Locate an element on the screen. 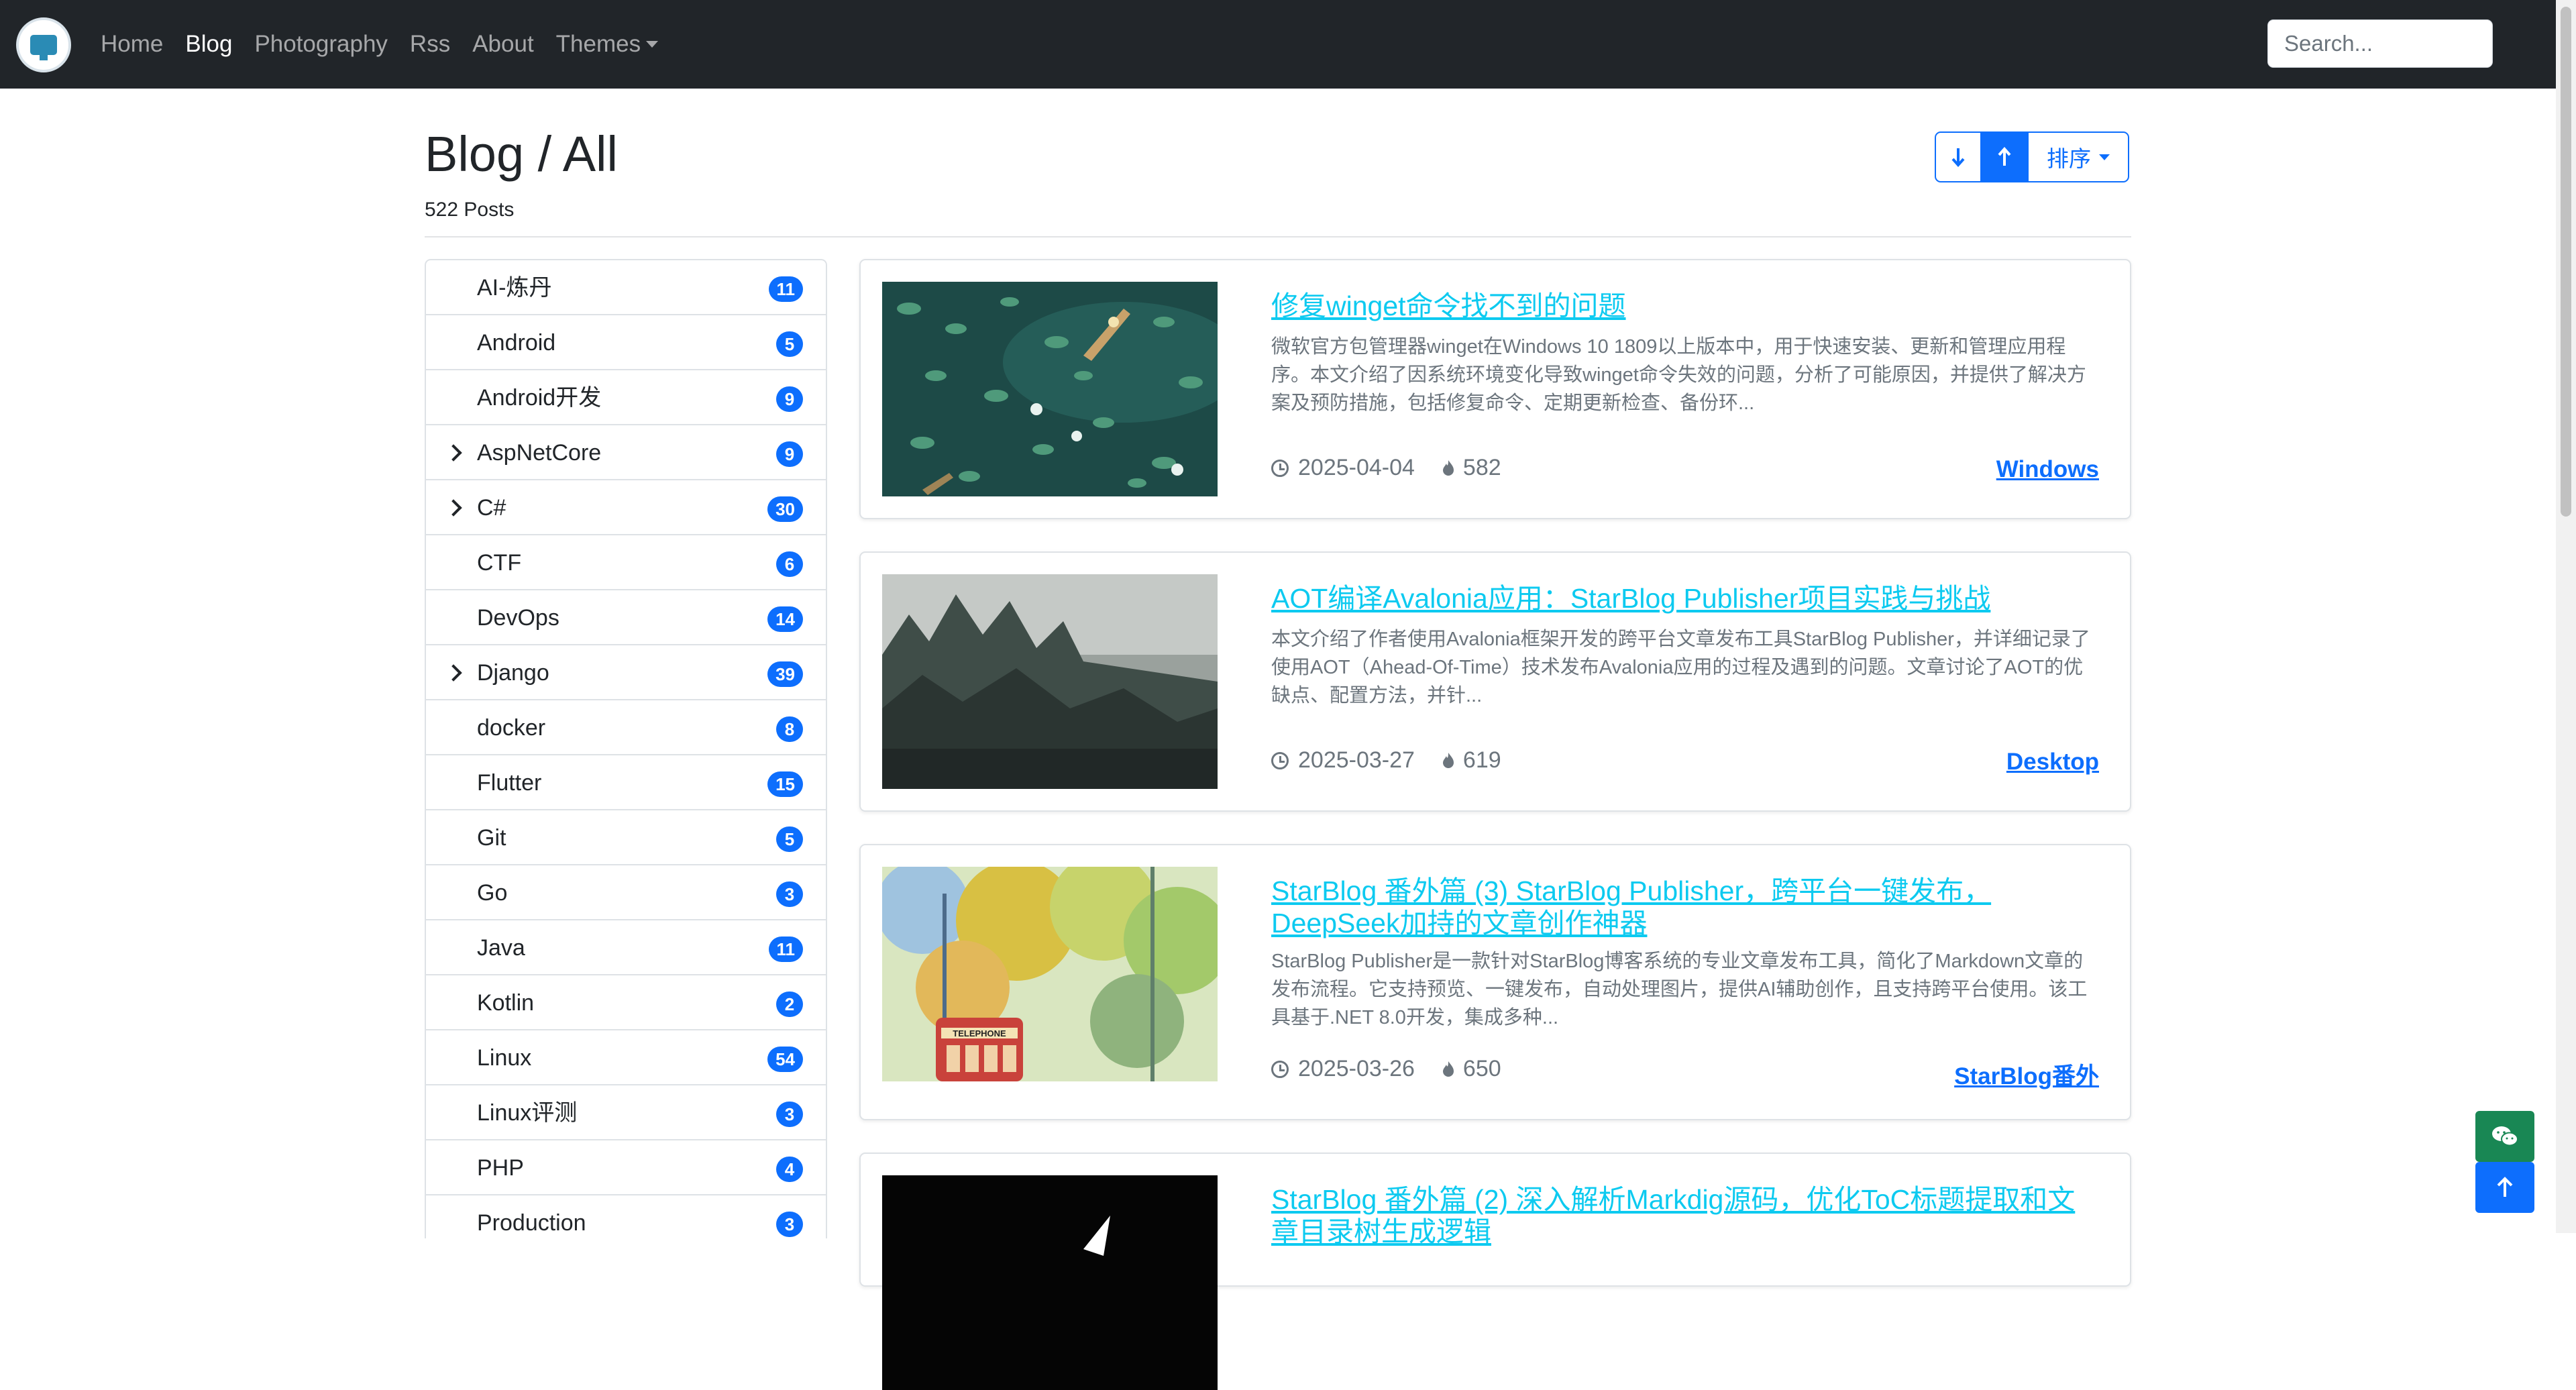  category-item-linux: Linux 54 is located at coordinates (626, 1057).